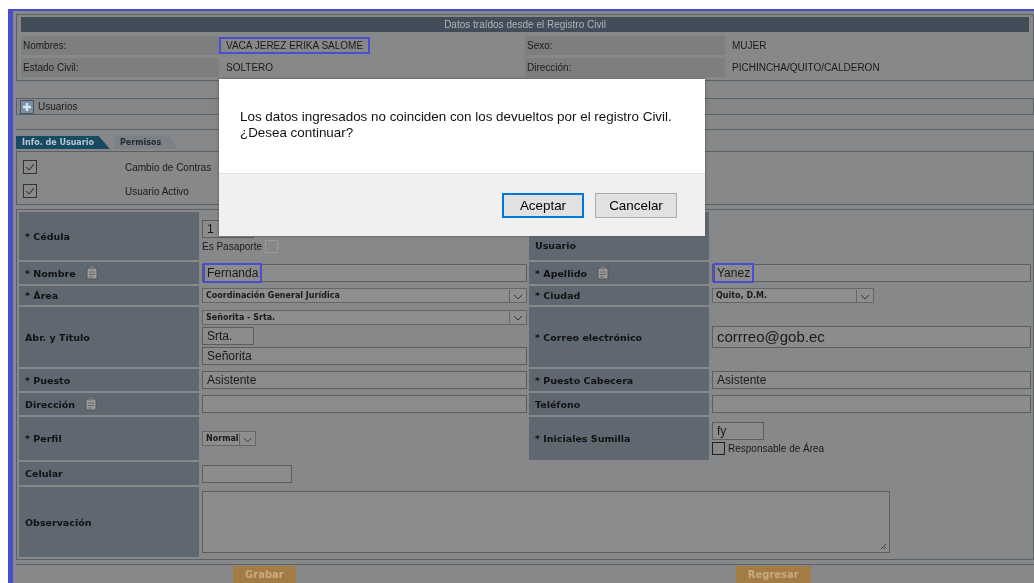 This screenshot has height=583, width=1034. I want to click on dropdown-value: Coordinación General Jurídica, so click(272, 295).